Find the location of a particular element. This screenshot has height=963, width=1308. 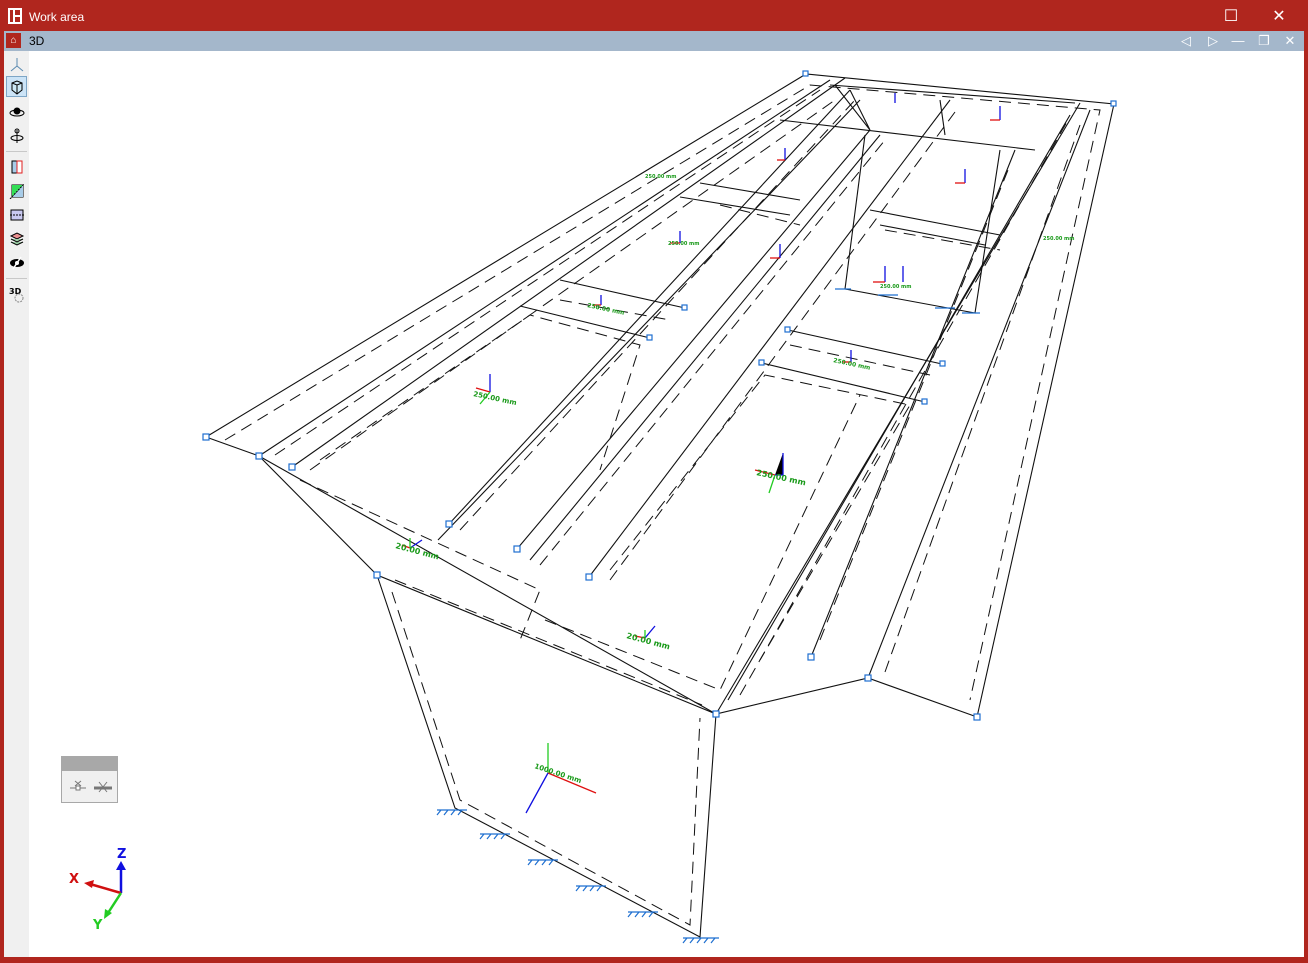

y-axis-label: Y is located at coordinates (97, 925).